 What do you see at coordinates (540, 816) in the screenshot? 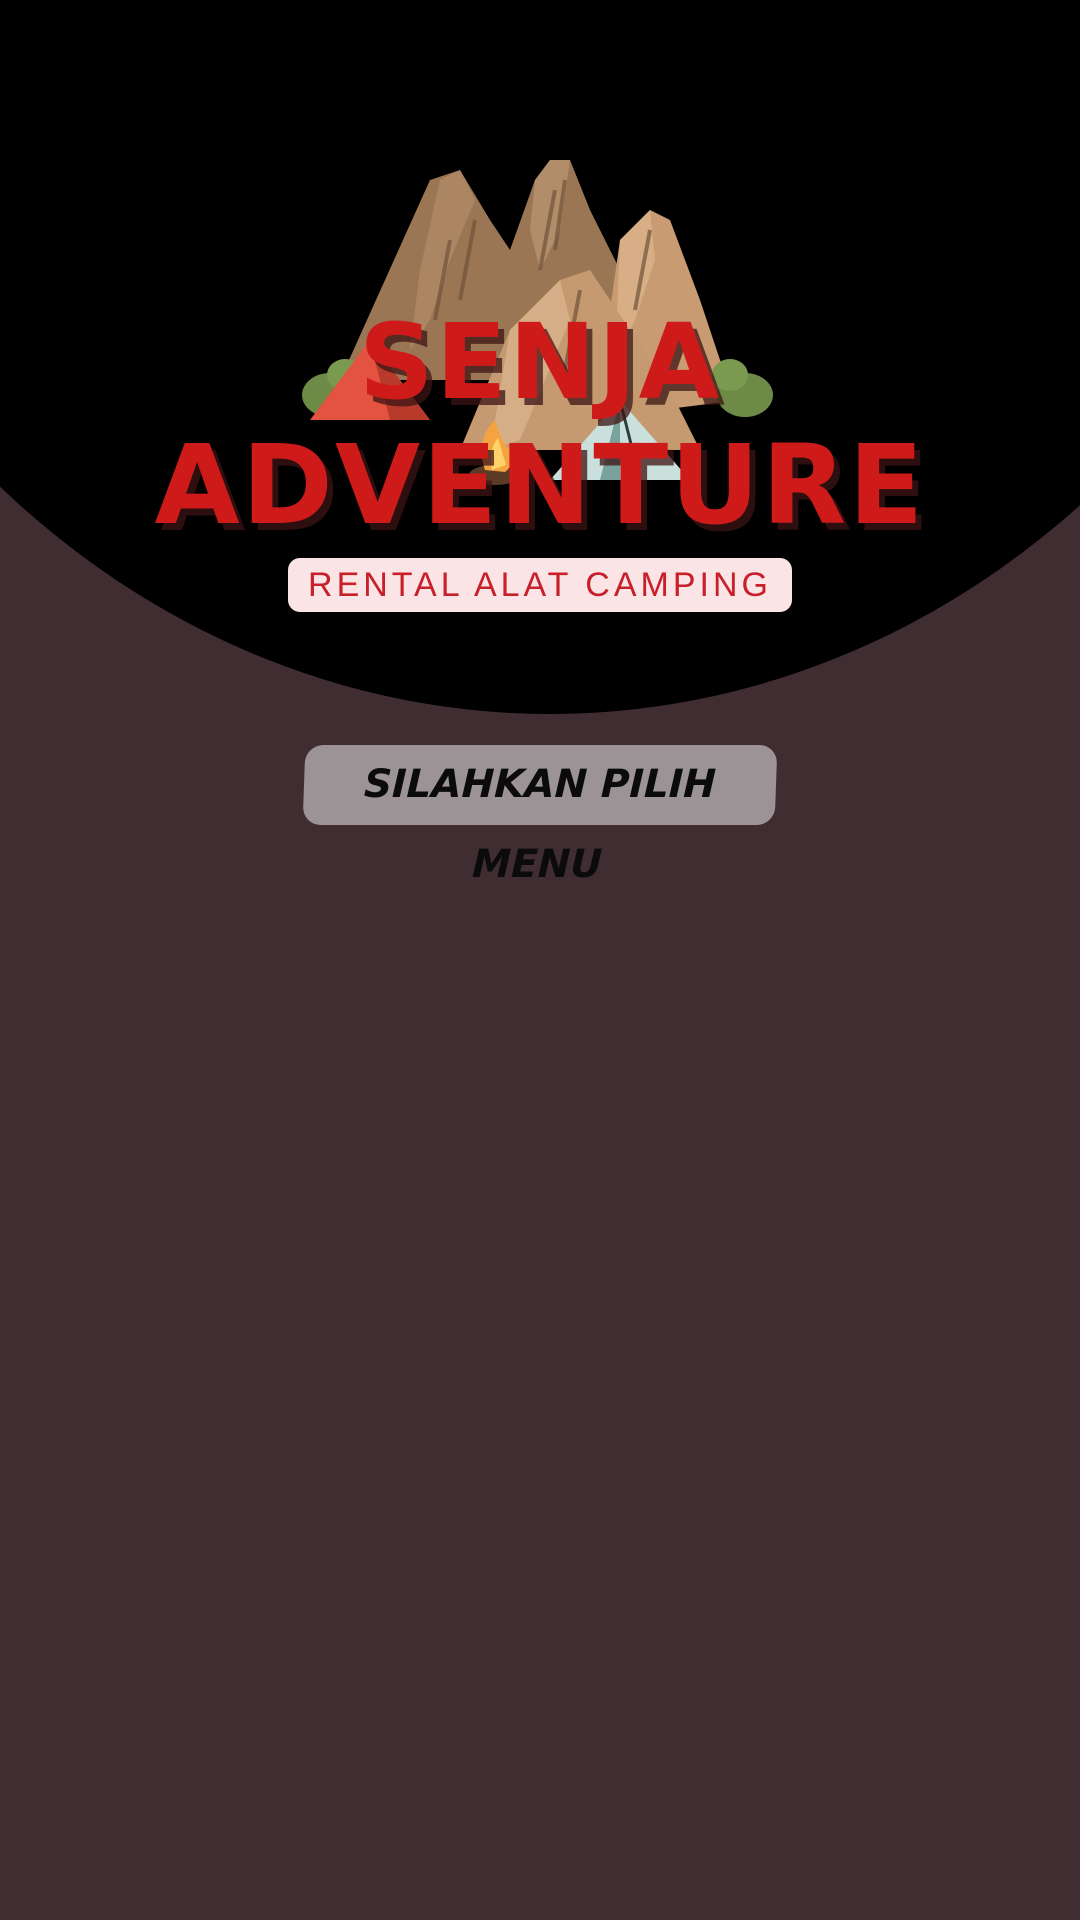
I see `menu-prompt-label: SILAHKAN PILIH MENU` at bounding box center [540, 816].